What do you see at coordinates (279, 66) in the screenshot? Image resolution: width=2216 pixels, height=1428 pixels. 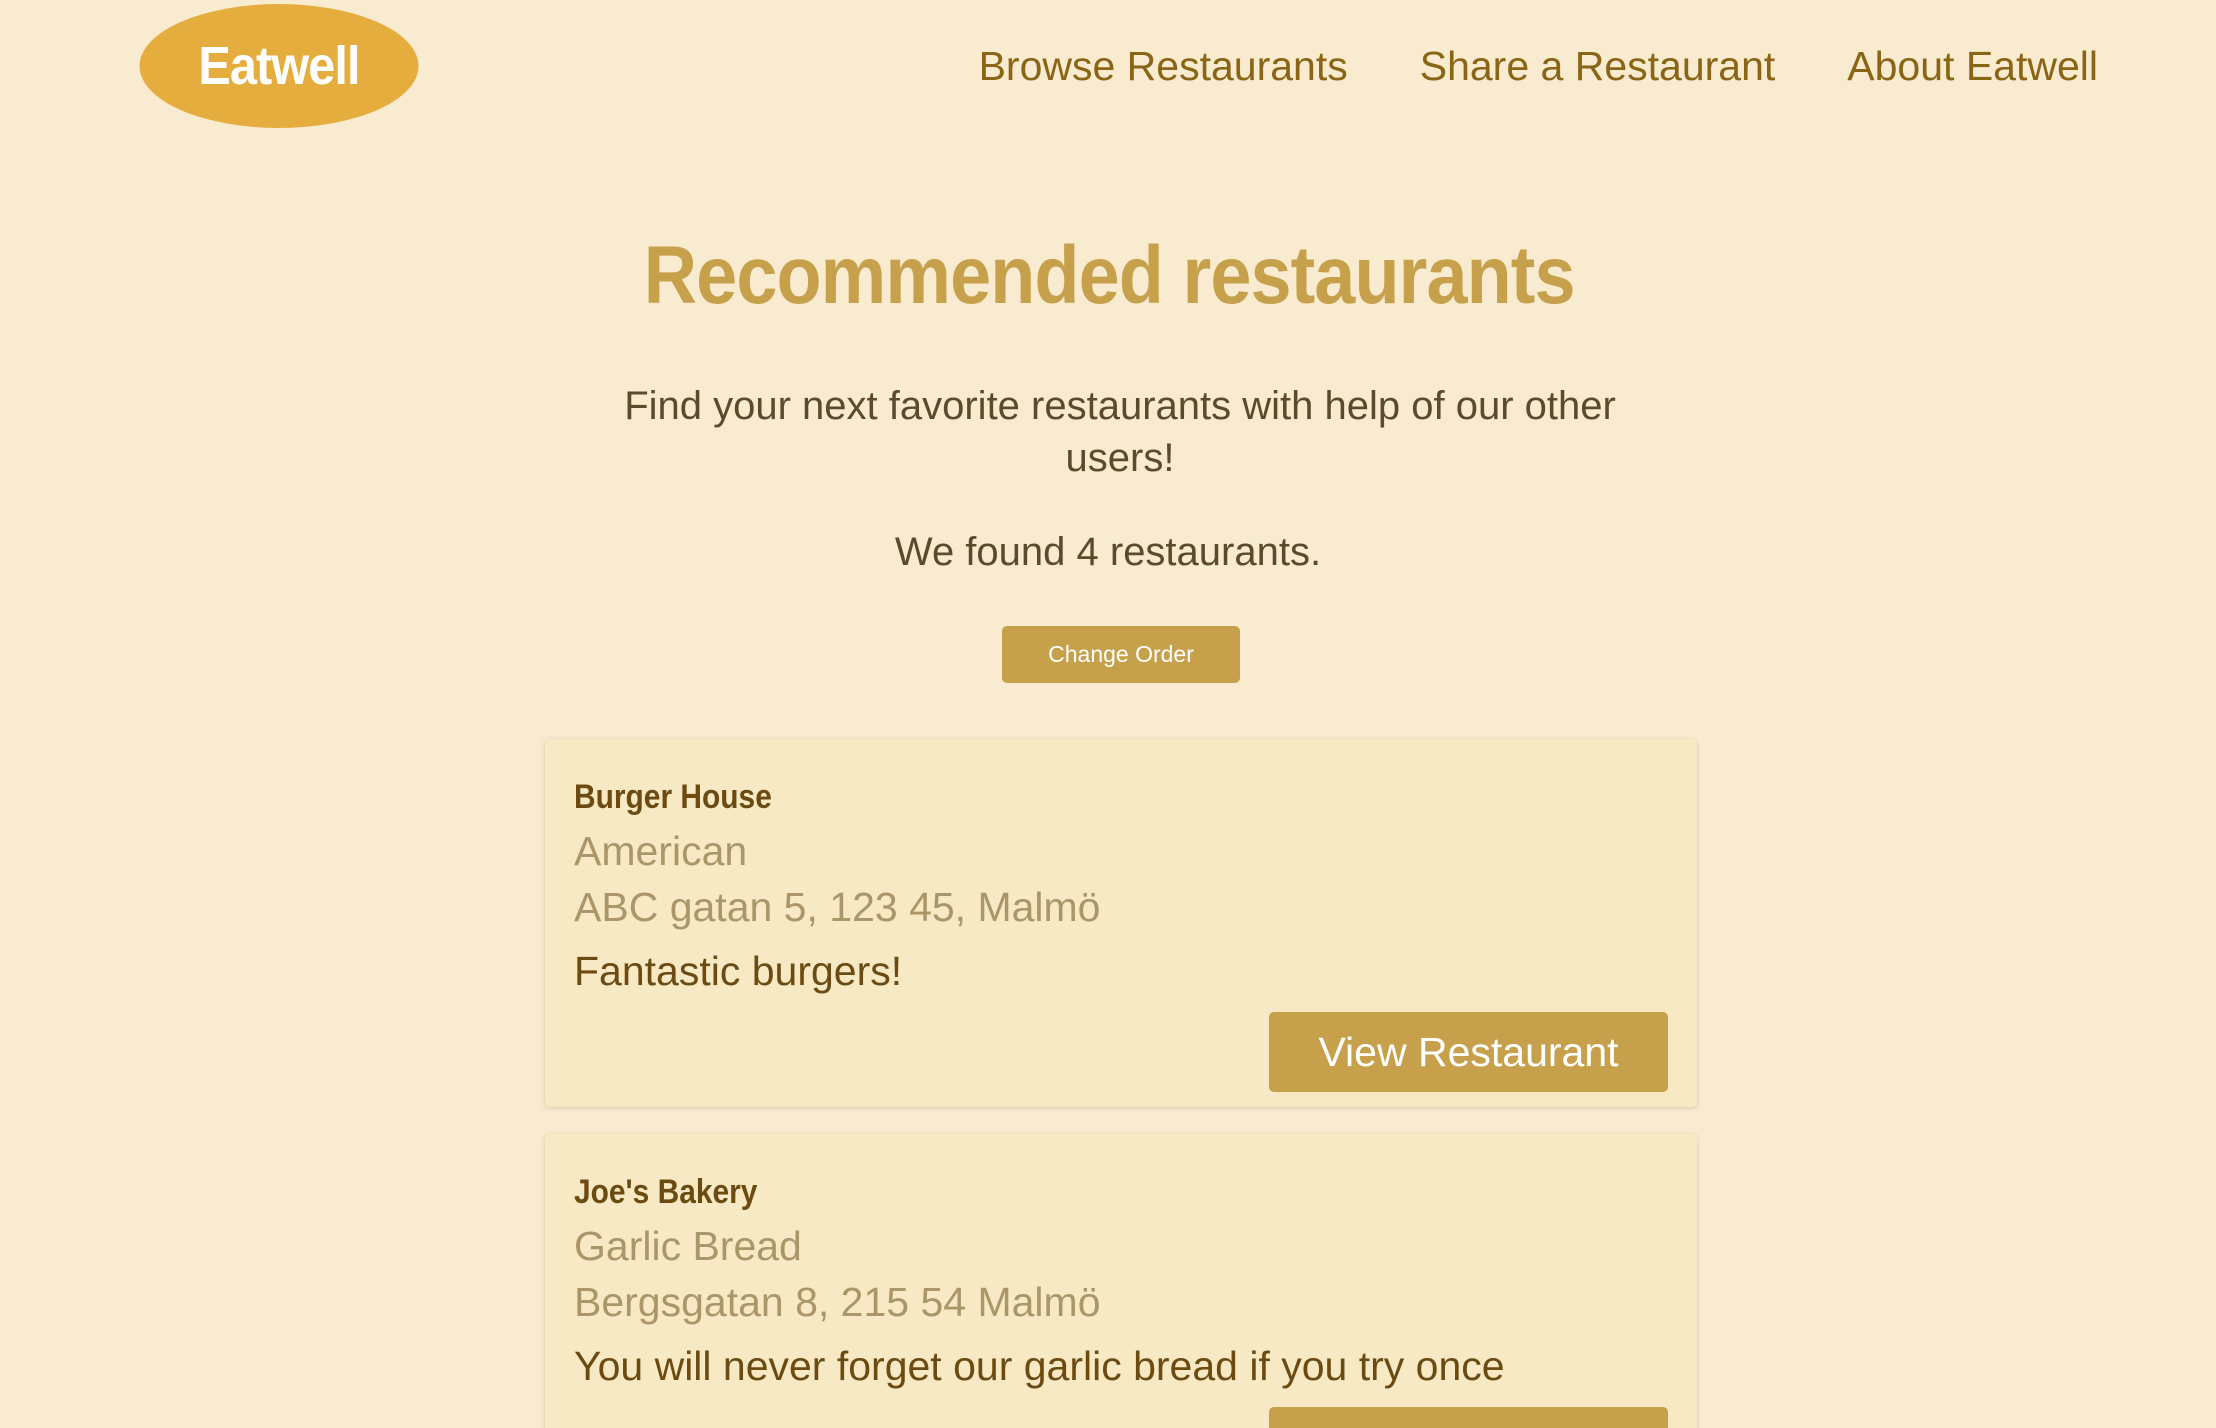 I see `eatwell-logo: Eatwell` at bounding box center [279, 66].